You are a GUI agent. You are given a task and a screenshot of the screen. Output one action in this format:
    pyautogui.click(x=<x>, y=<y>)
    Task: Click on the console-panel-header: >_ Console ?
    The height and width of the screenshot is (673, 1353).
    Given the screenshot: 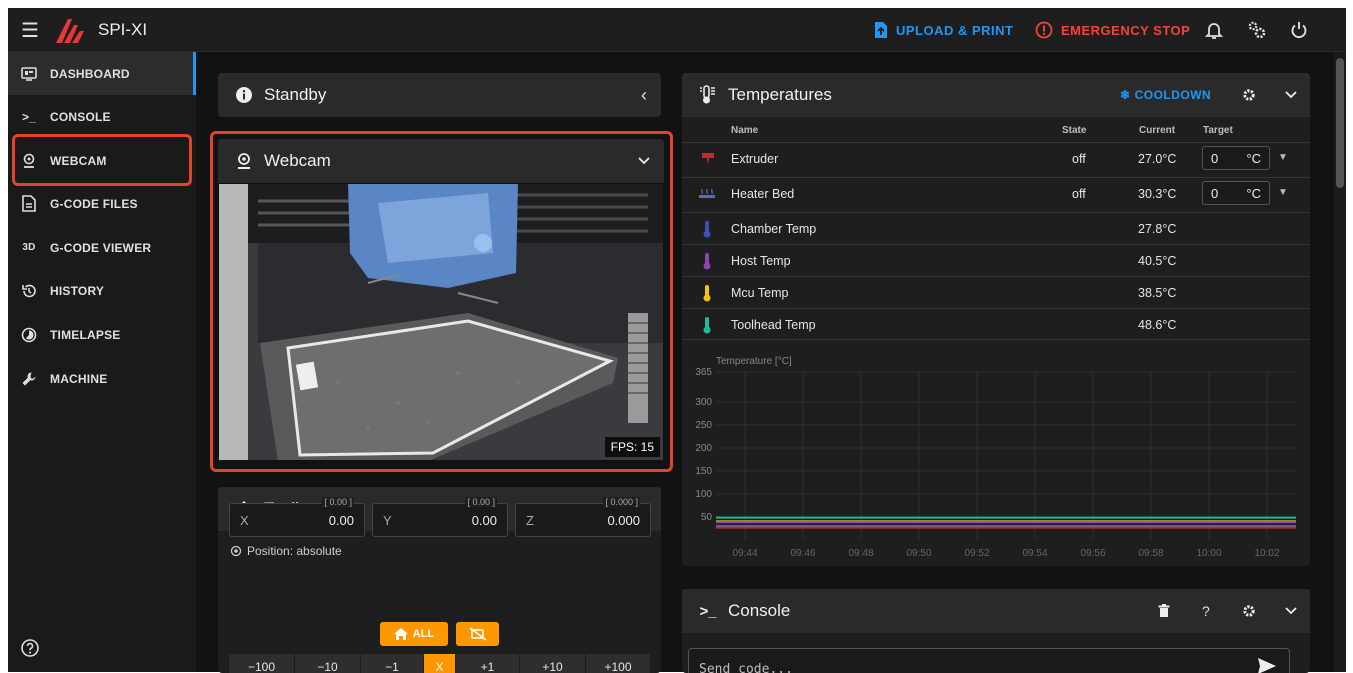 What is the action you would take?
    pyautogui.click(x=996, y=611)
    